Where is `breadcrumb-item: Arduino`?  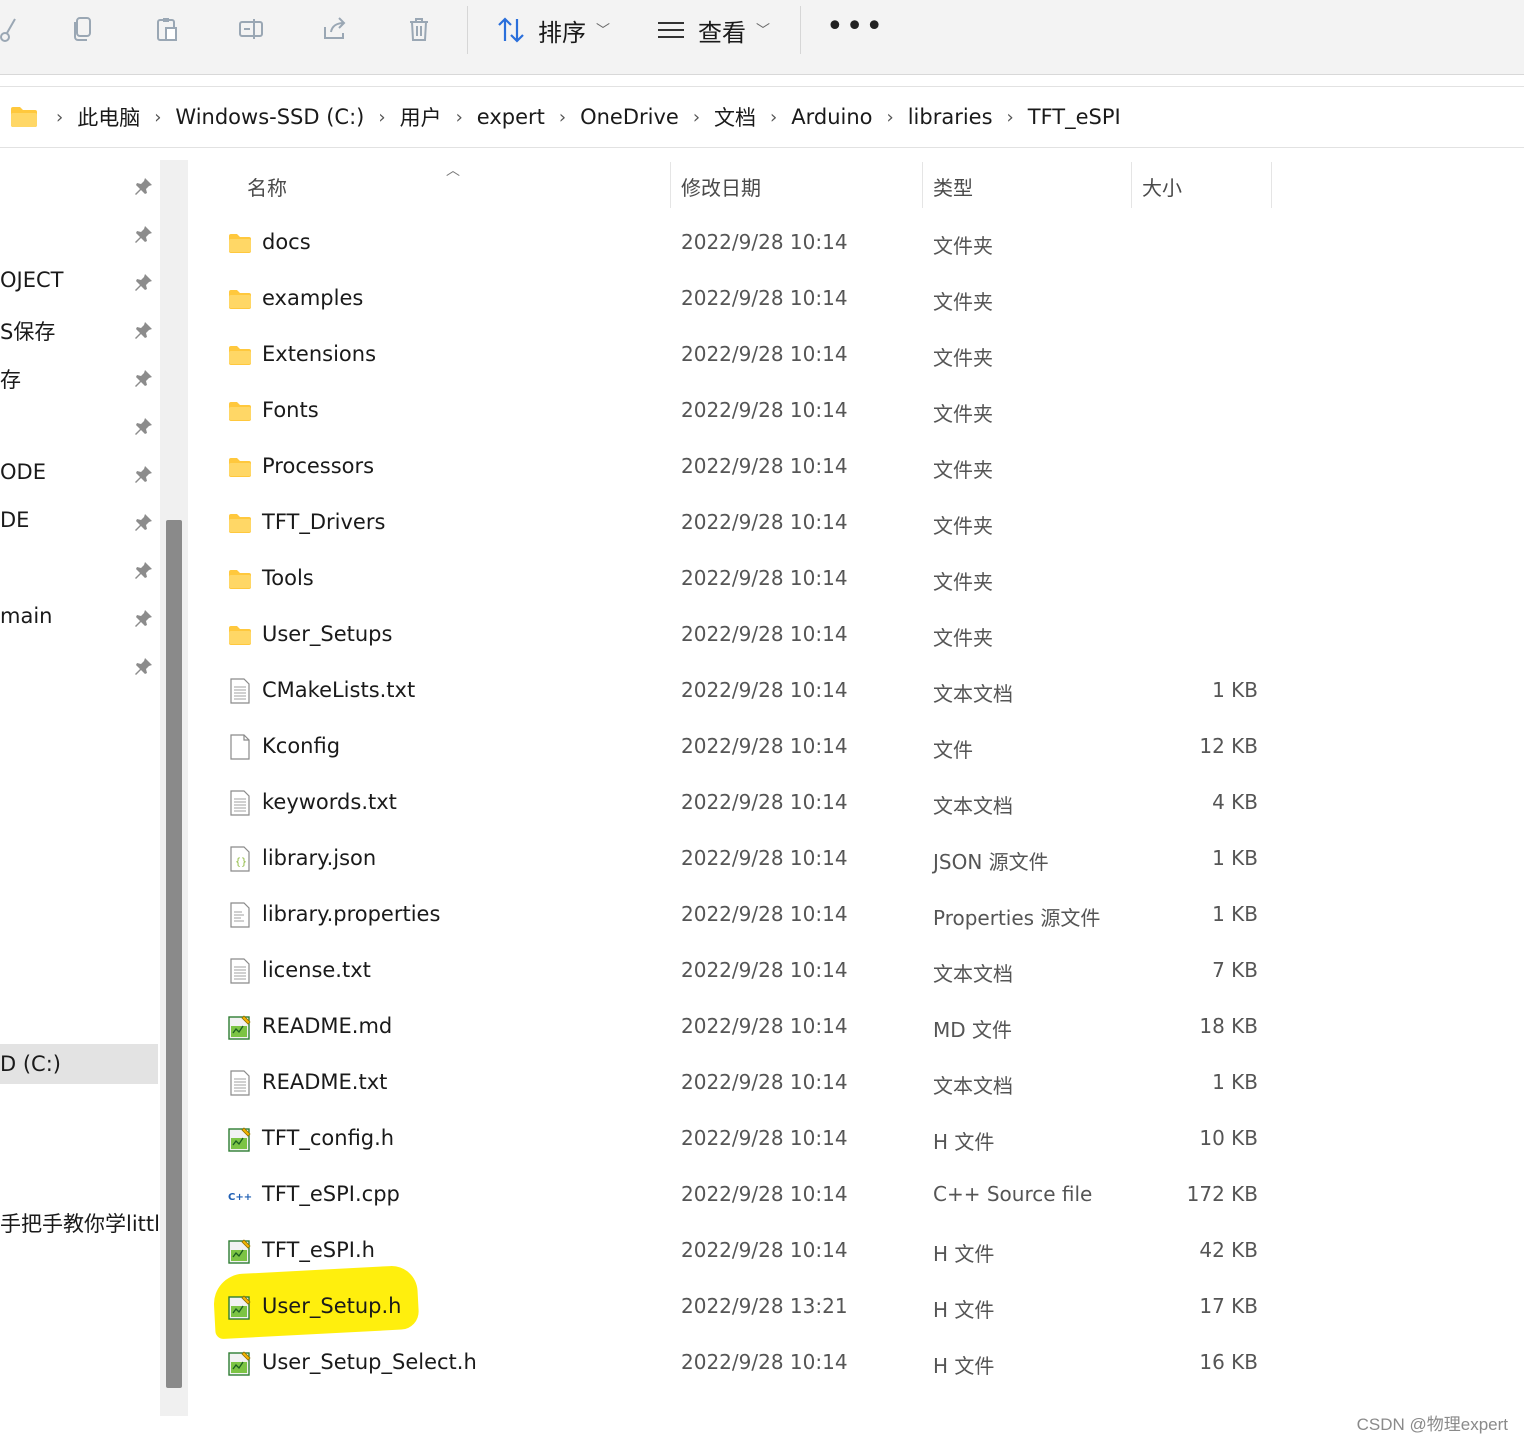 breadcrumb-item: Arduino is located at coordinates (831, 117).